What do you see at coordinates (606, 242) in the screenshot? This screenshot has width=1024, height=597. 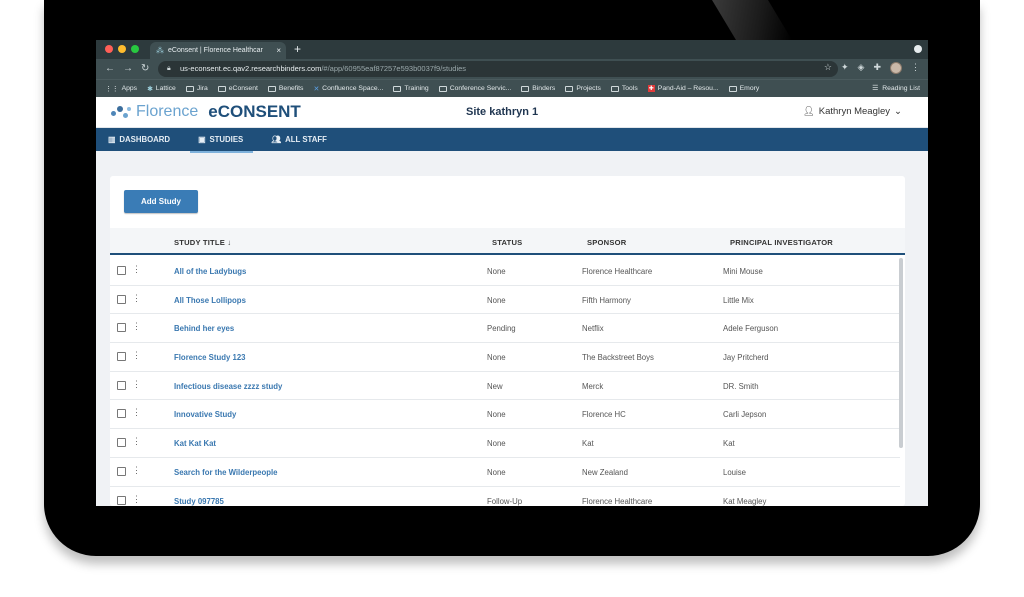 I see `column-header-sponsor: SPONSOR` at bounding box center [606, 242].